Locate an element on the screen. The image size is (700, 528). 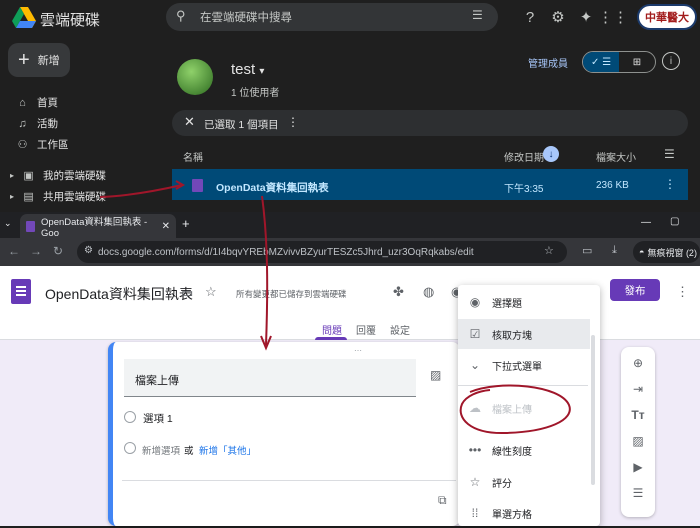
upload-cloud-icon: ☁ is located at coordinates (475, 408).